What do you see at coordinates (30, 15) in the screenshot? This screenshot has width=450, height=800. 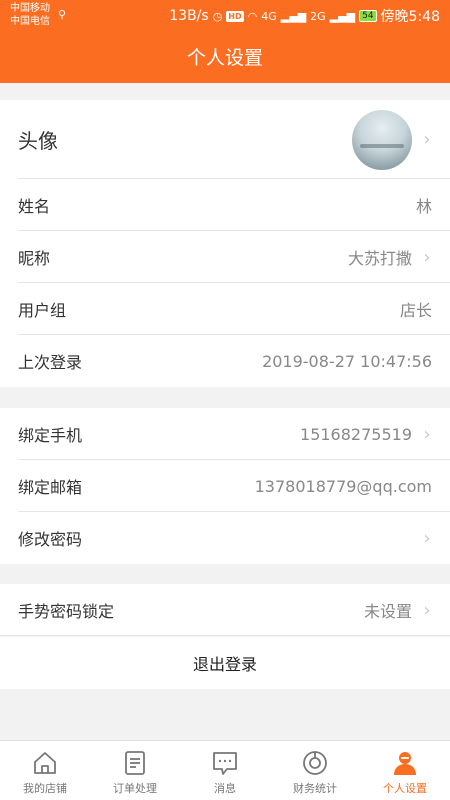 I see `carrier-info: 中国移动 中国电信` at bounding box center [30, 15].